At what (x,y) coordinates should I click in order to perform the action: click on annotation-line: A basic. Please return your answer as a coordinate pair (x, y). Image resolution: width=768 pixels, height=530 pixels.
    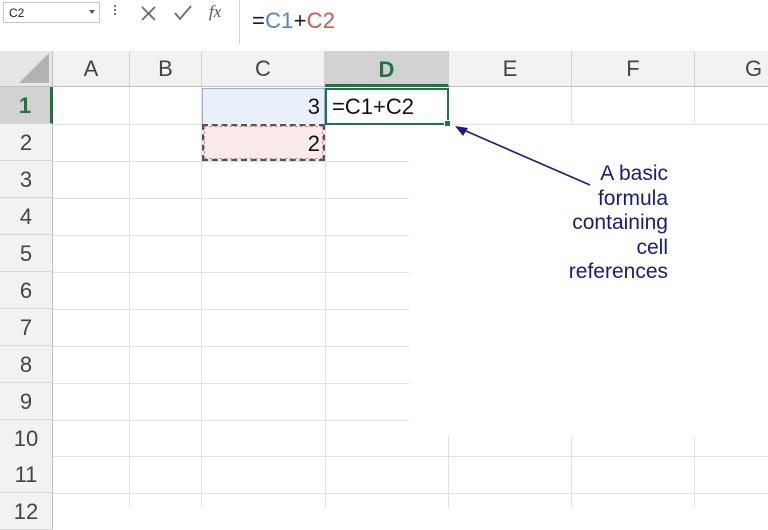
    Looking at the image, I should click on (634, 173).